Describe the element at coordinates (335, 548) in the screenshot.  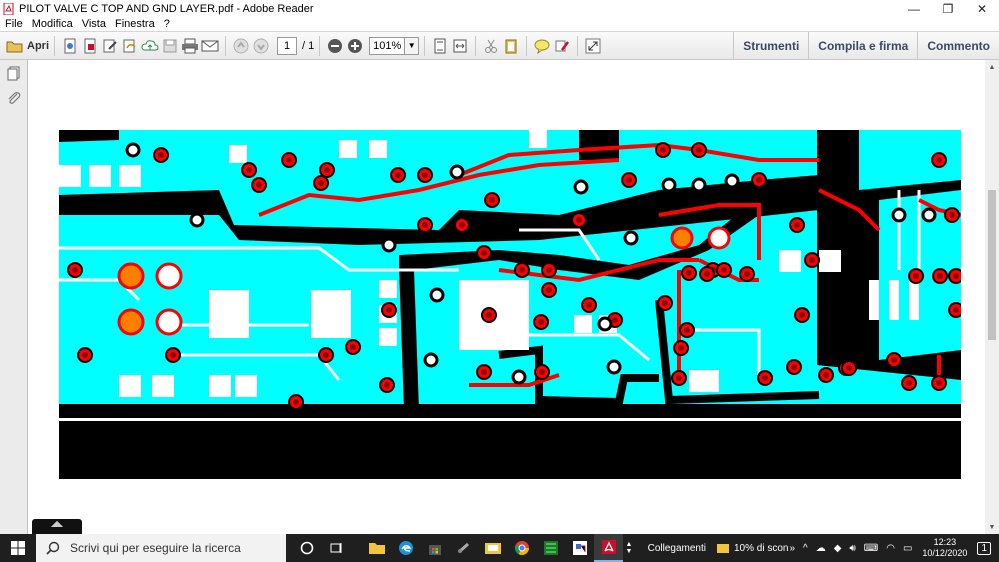
I see `task-view-button` at that location.